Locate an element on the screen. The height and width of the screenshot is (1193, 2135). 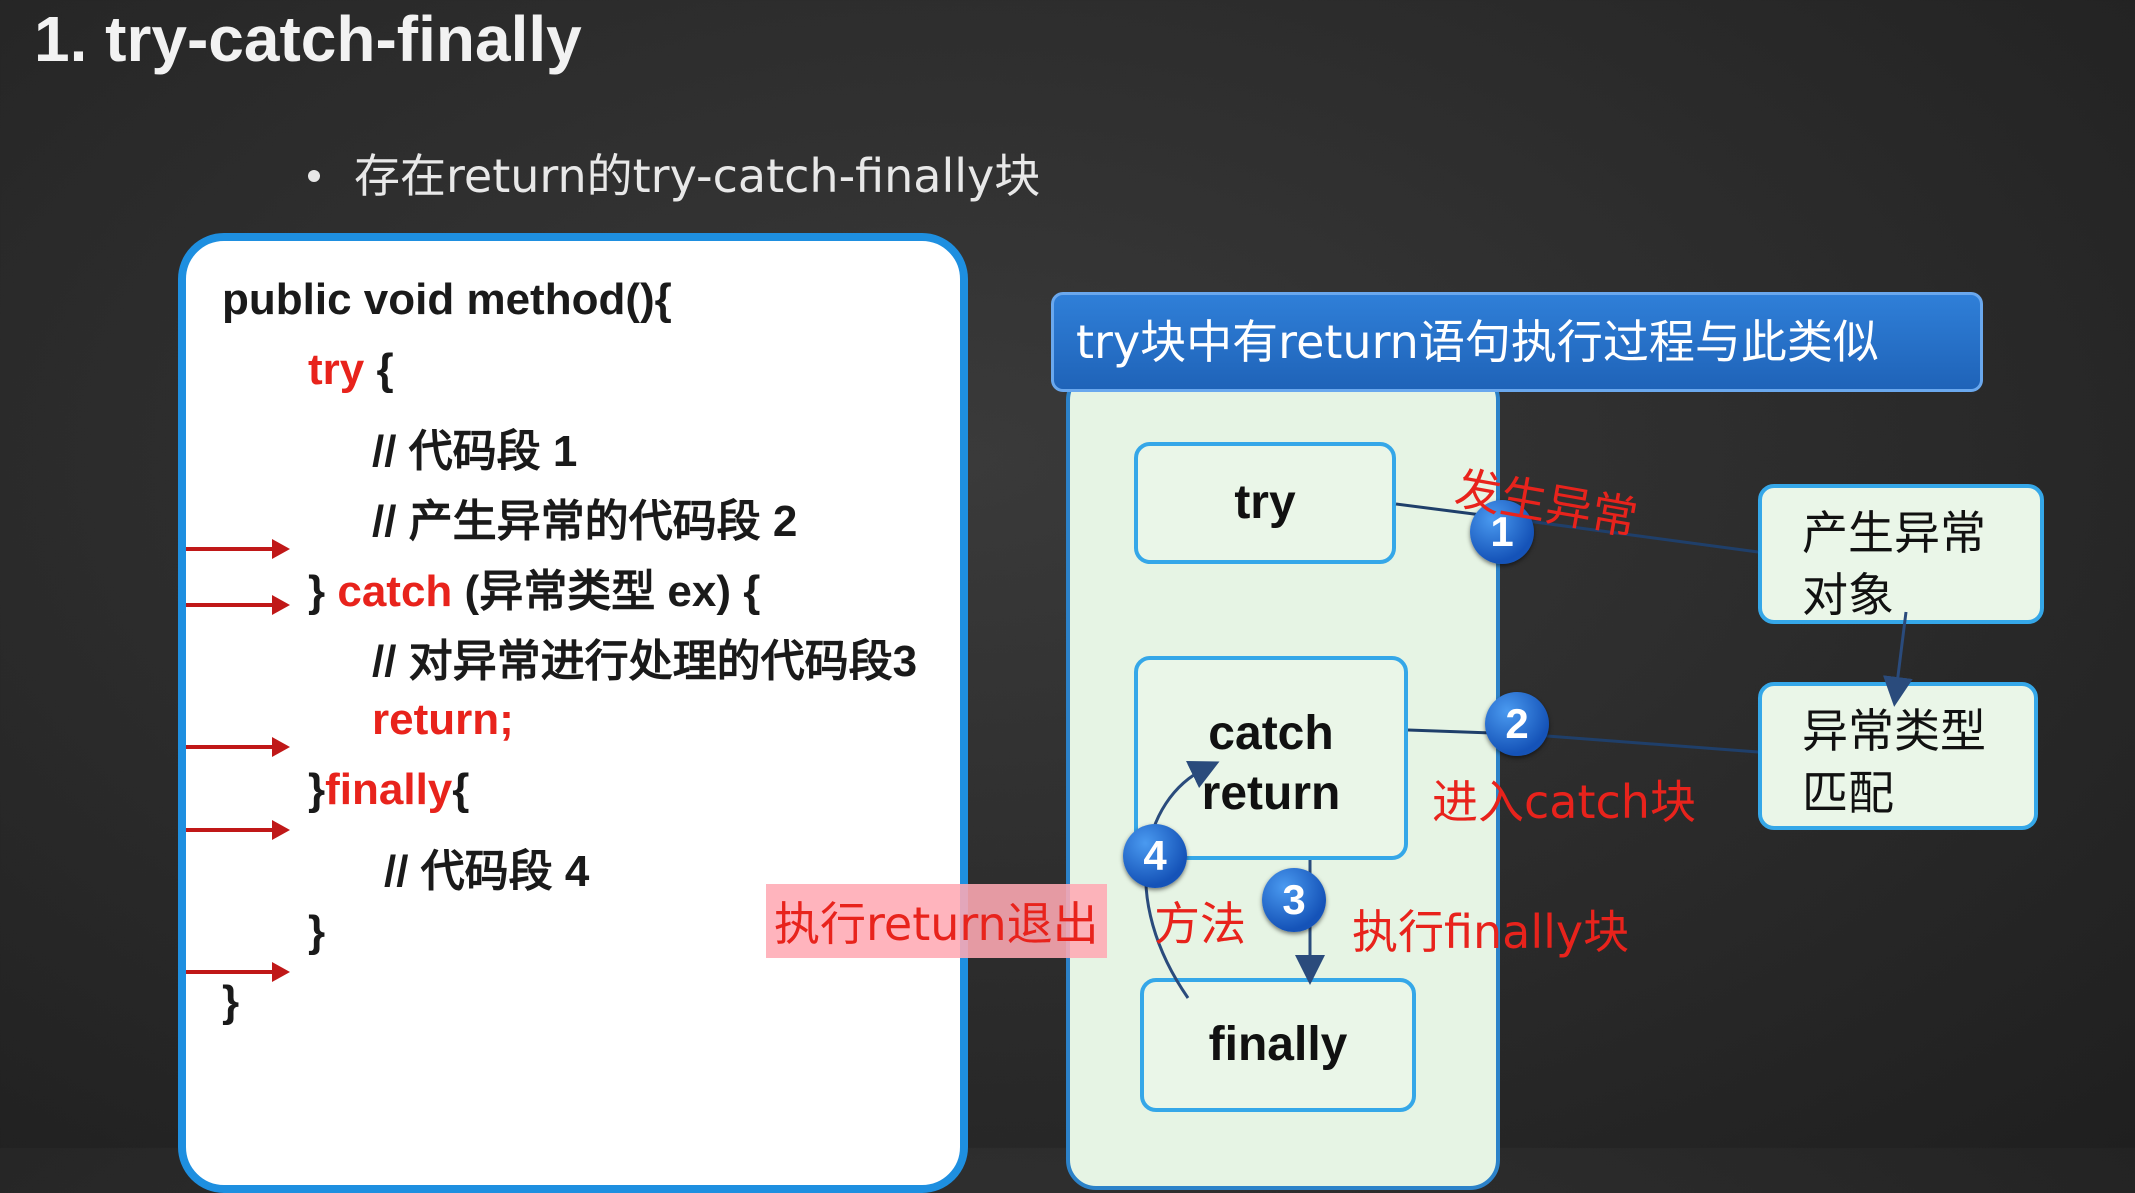
step-badge-4: 4 is located at coordinates (1155, 856).